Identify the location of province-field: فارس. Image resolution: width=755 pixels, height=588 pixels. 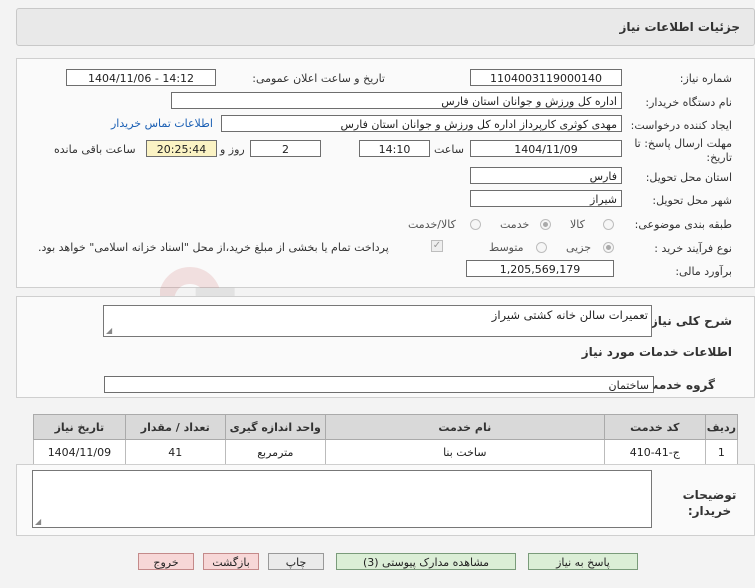
(546, 175).